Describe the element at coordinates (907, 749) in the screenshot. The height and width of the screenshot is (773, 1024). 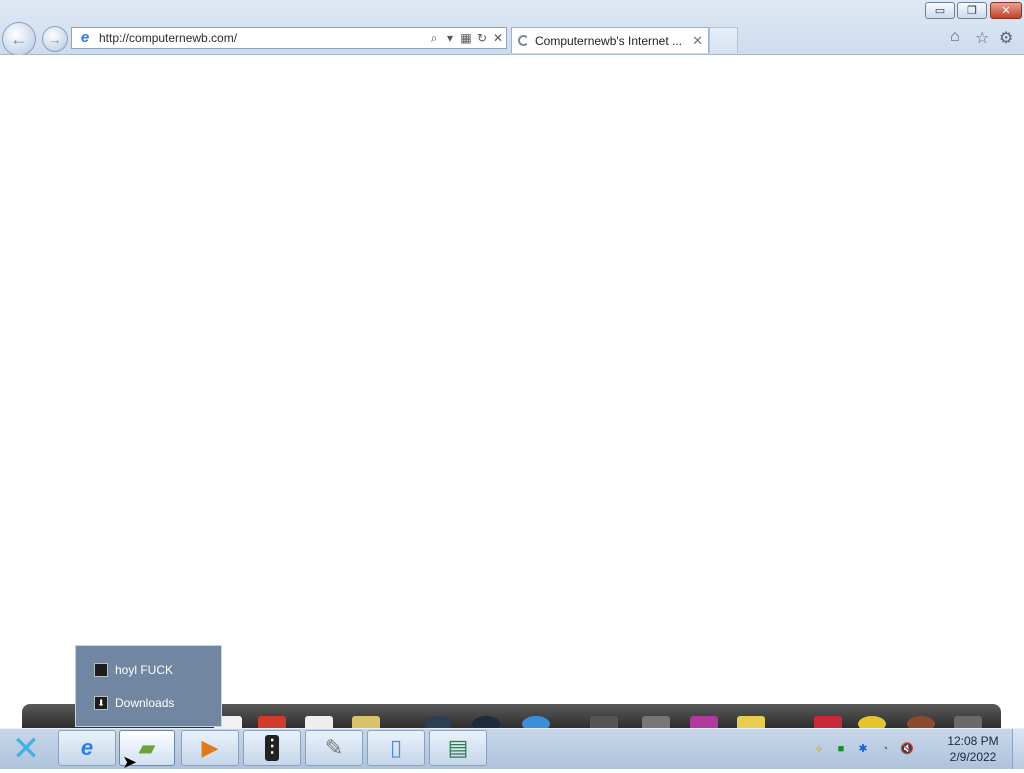
I see `volume-muted-icon: 🔇` at that location.